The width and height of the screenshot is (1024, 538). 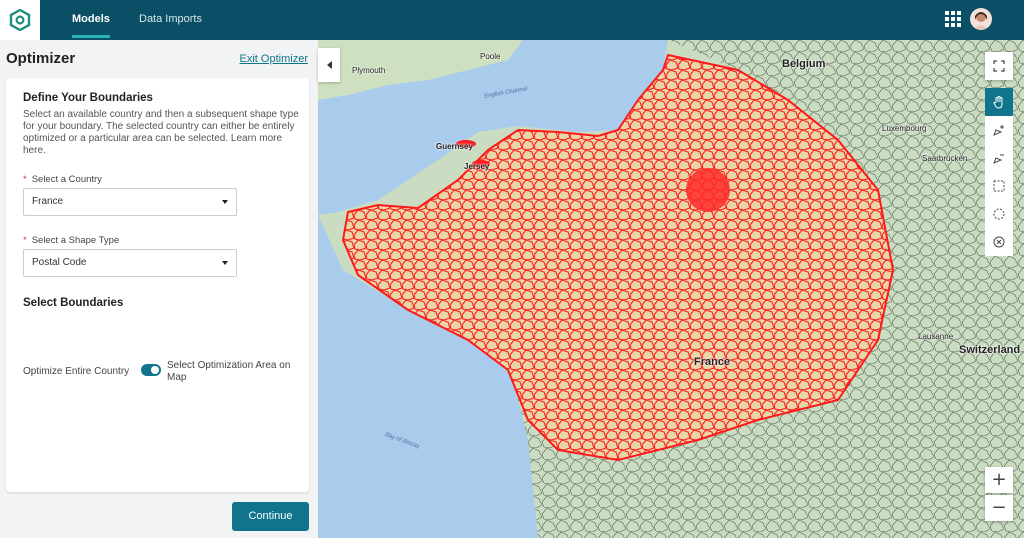 I want to click on fullscreen-icon, so click(x=999, y=66).